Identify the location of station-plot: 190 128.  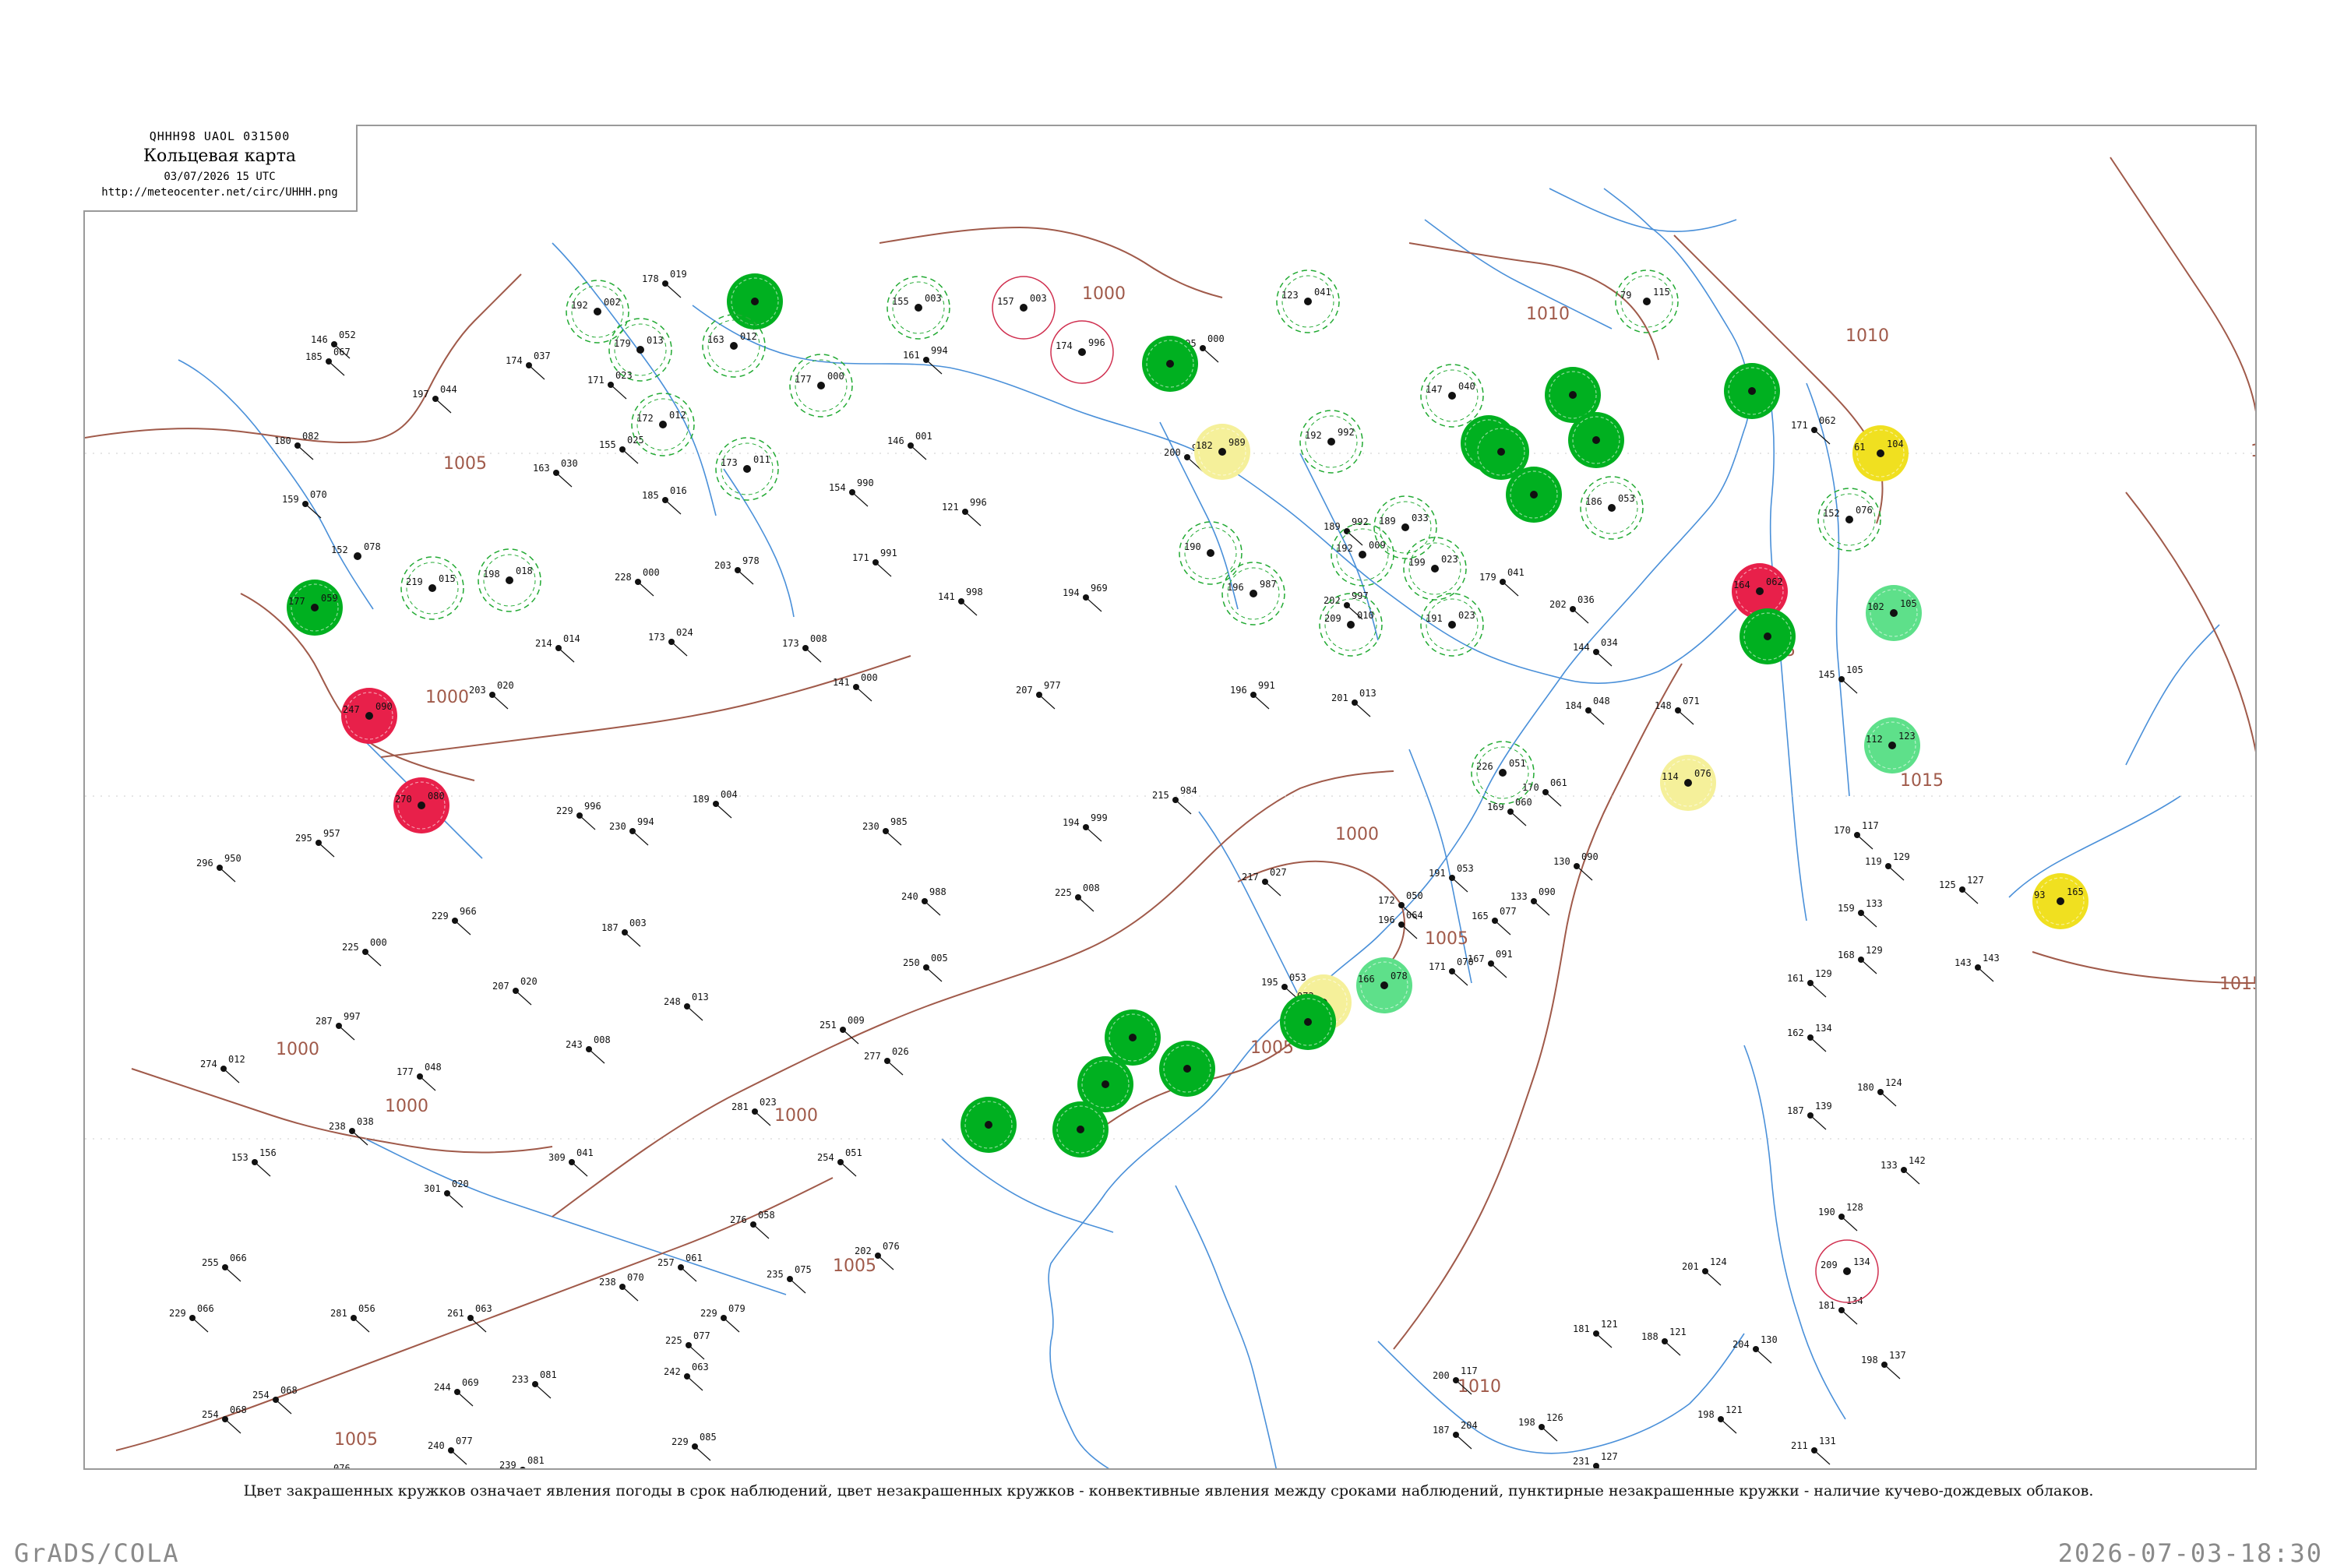
(1841, 1217).